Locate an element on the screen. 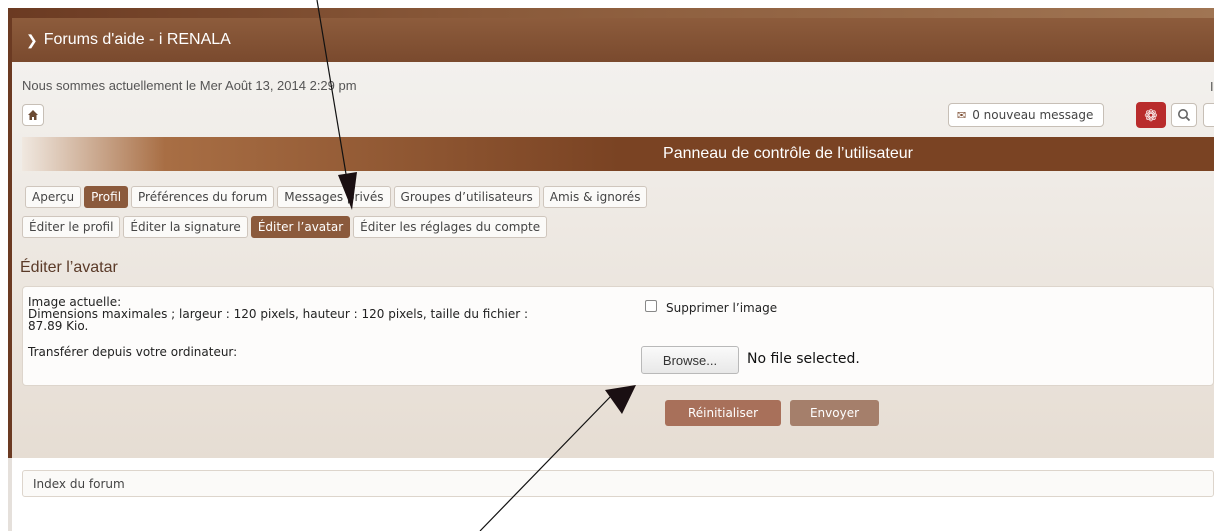 This screenshot has height=531, width=1214. arrow-pointer-bottom is located at coordinates (557, 458).